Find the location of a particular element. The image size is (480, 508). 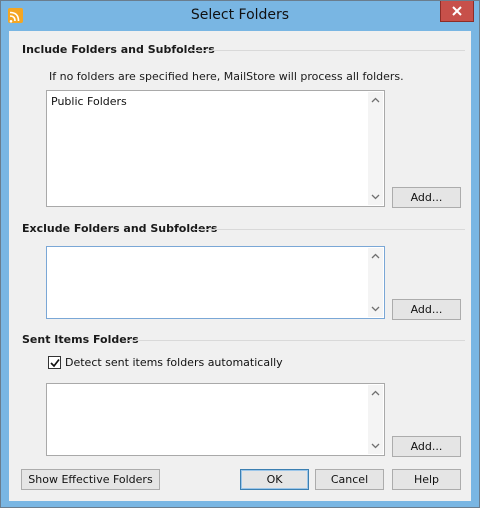

checkmark-icon is located at coordinates (55, 363).